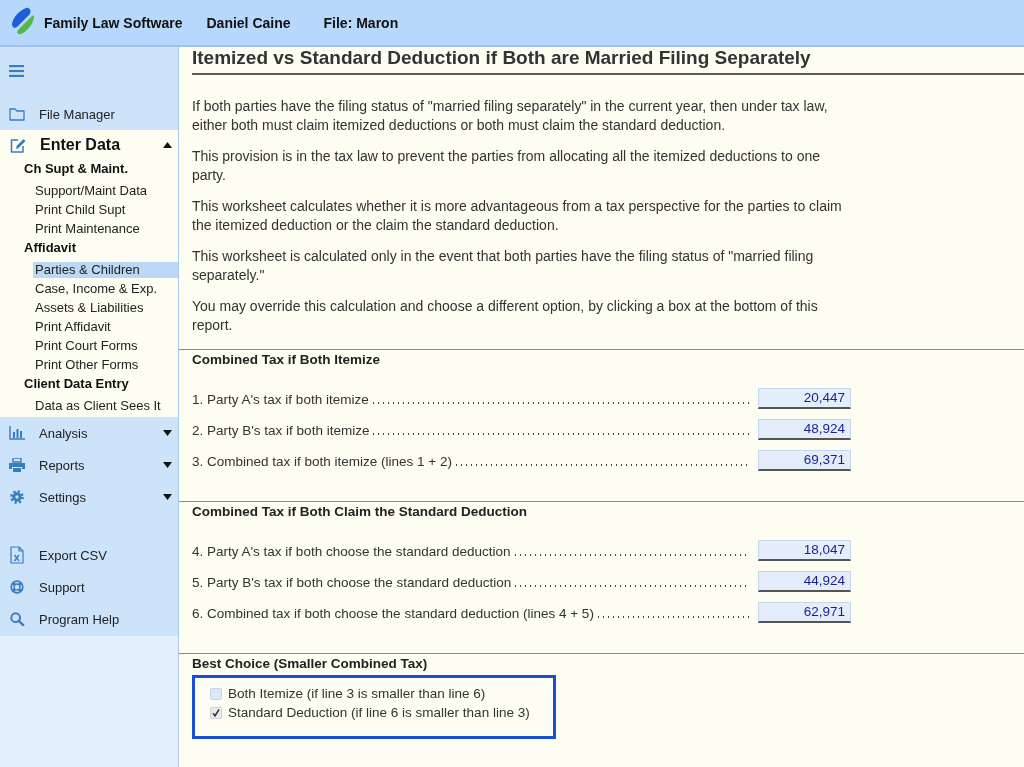  What do you see at coordinates (89, 497) in the screenshot?
I see `nav-item: Settings` at bounding box center [89, 497].